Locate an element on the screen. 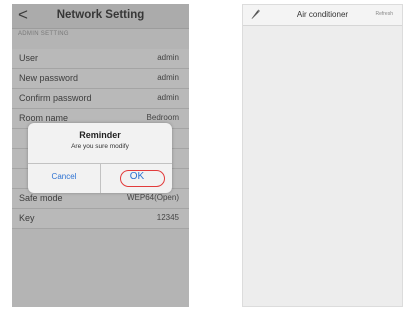 The image size is (414, 309). ok-highlight-ring is located at coordinates (142, 178).